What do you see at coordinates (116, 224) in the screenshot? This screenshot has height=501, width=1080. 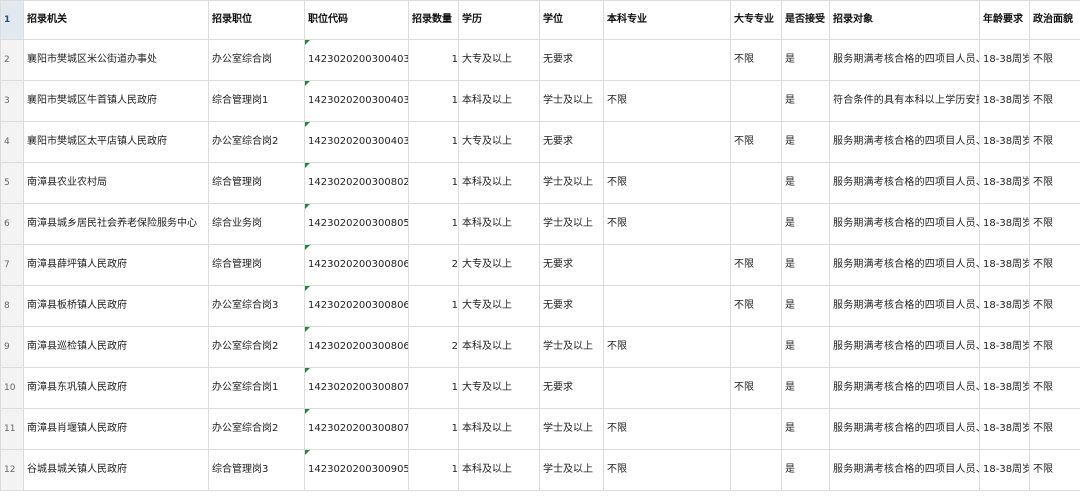 I see `cell-org: 南漳县城乡居民社会养老保险服务中心` at bounding box center [116, 224].